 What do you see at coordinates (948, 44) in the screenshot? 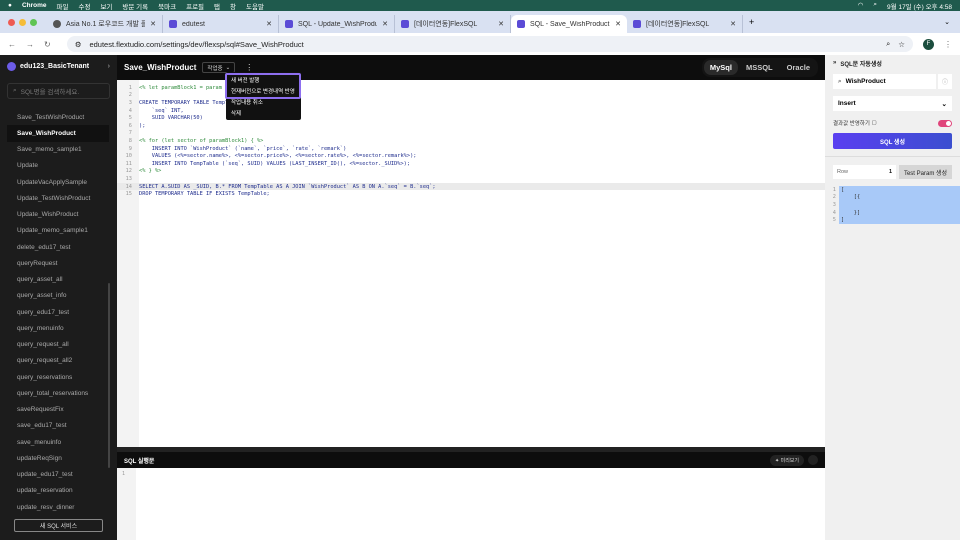
I see `chrome-menu-icon: ⋮` at bounding box center [948, 44].